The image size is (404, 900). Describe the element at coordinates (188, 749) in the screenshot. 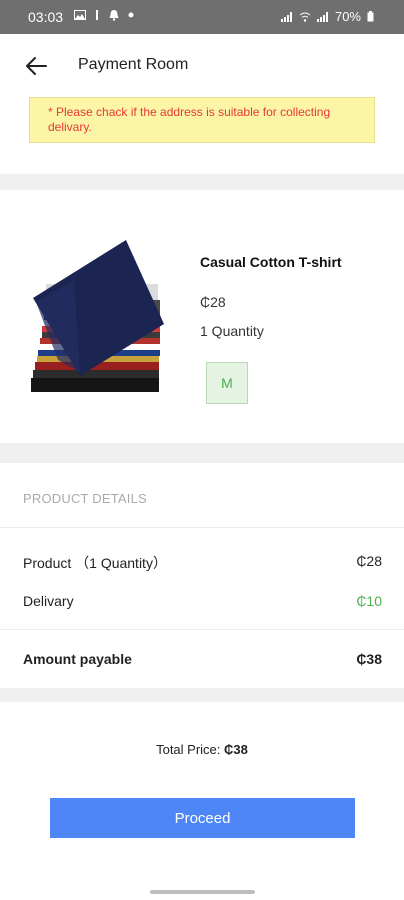

I see `total-label: Total Price:` at that location.